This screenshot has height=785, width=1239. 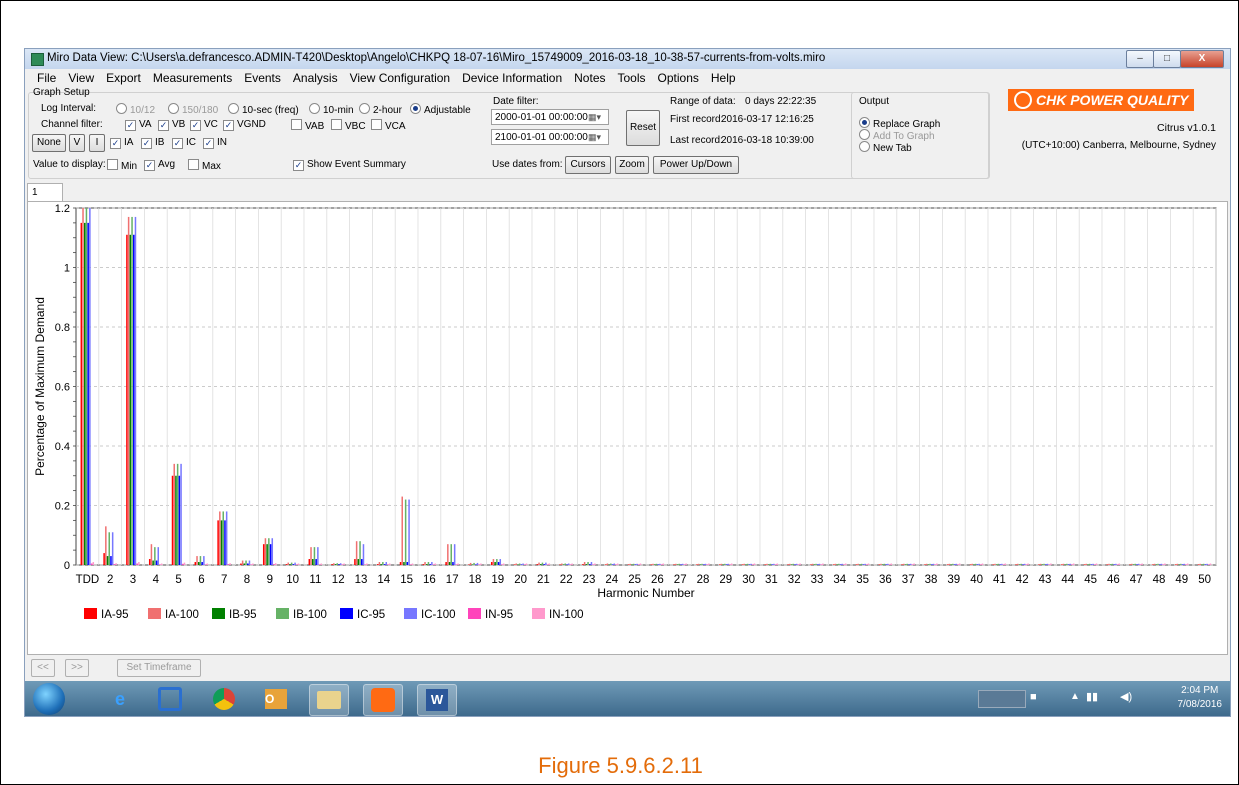 I want to click on value-min: Min, so click(x=122, y=165).